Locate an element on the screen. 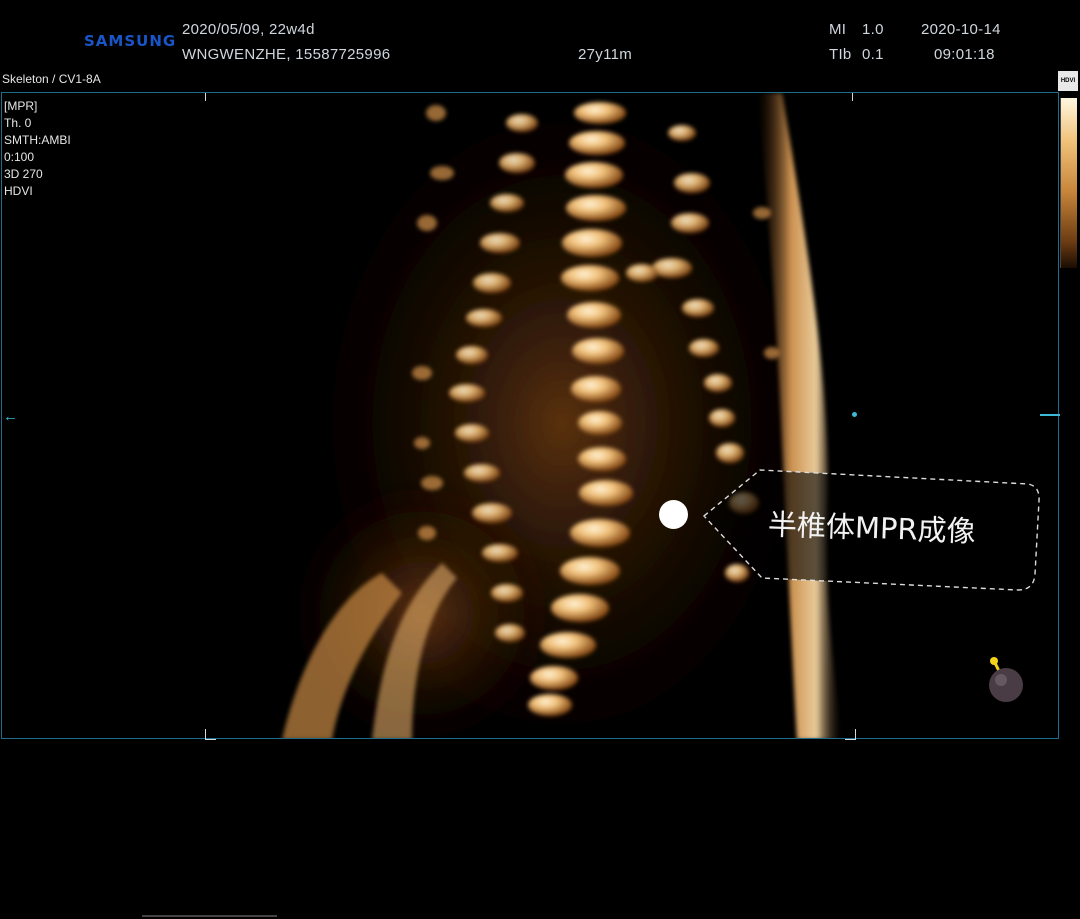 The height and width of the screenshot is (919, 1080). roi-corner-tl is located at coordinates (210, 97).